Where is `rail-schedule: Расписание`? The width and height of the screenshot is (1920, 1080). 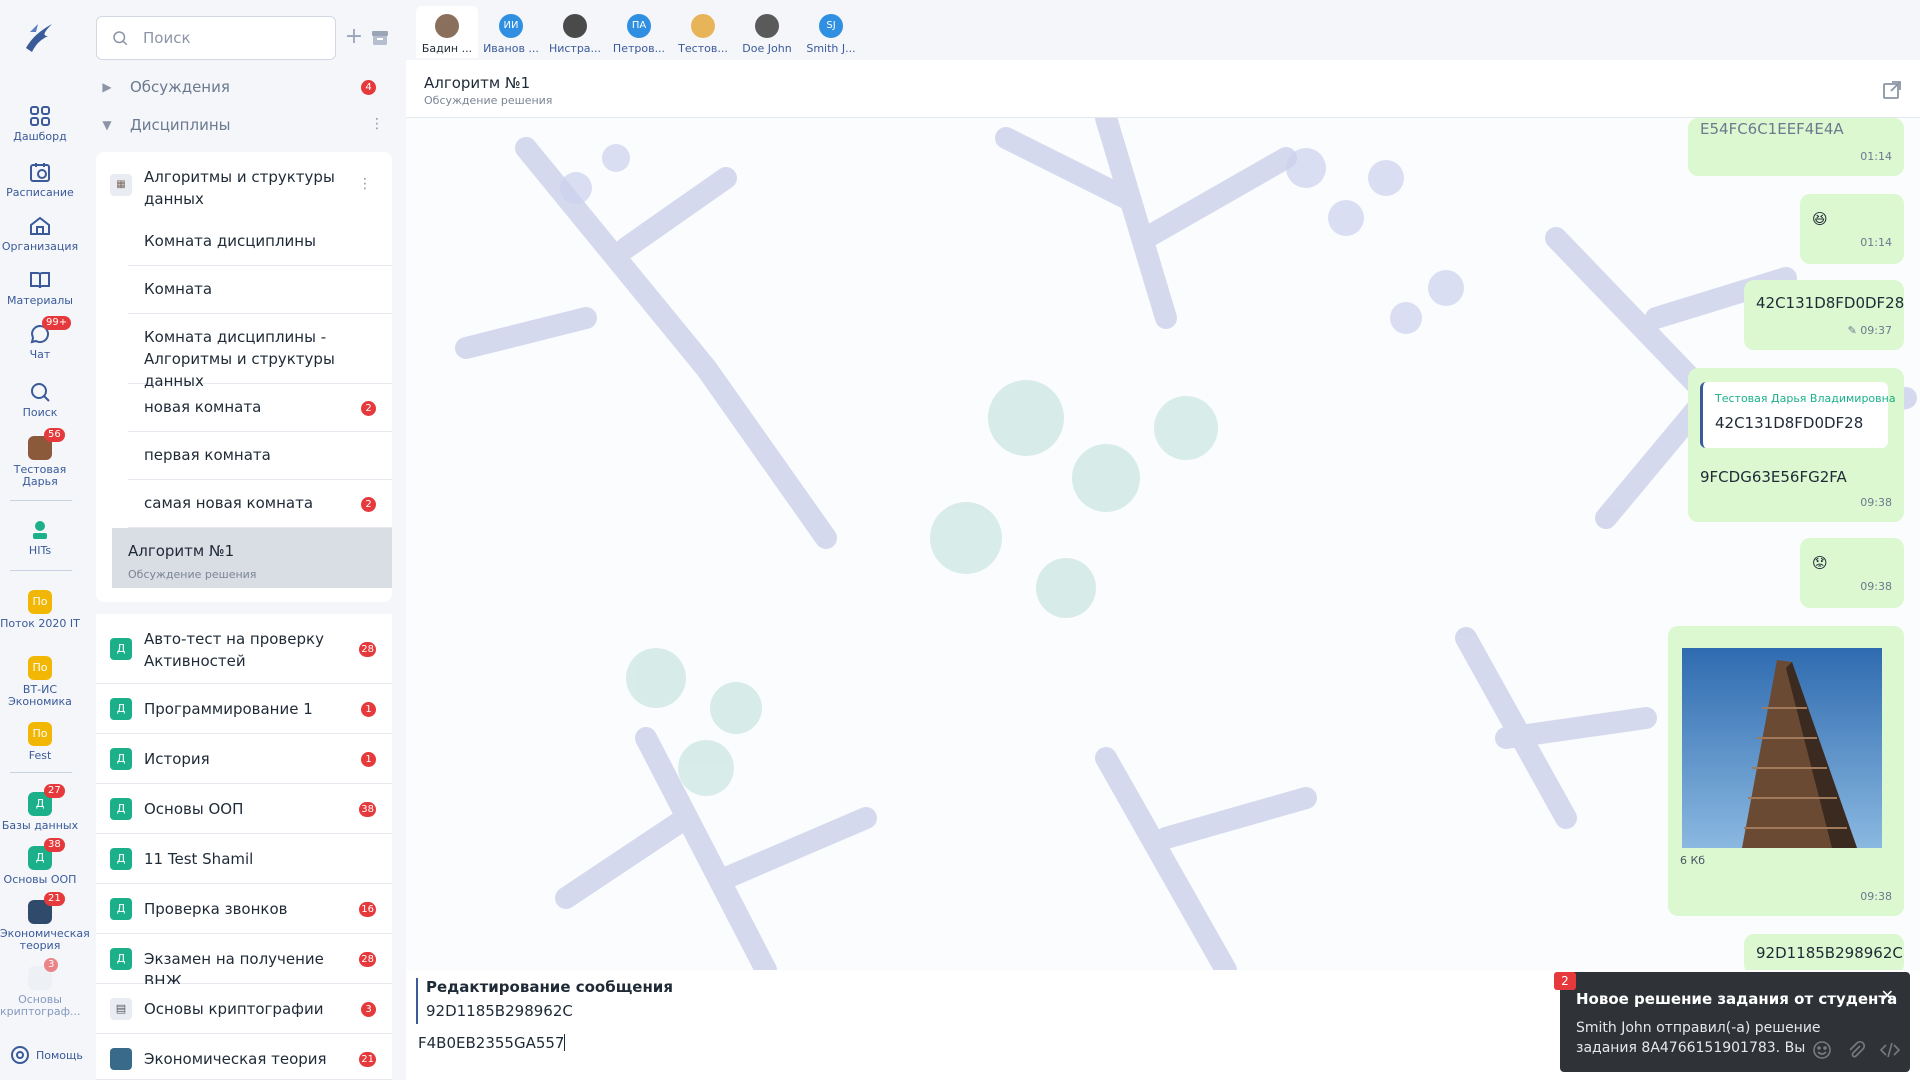 rail-schedule: Расписание is located at coordinates (40, 179).